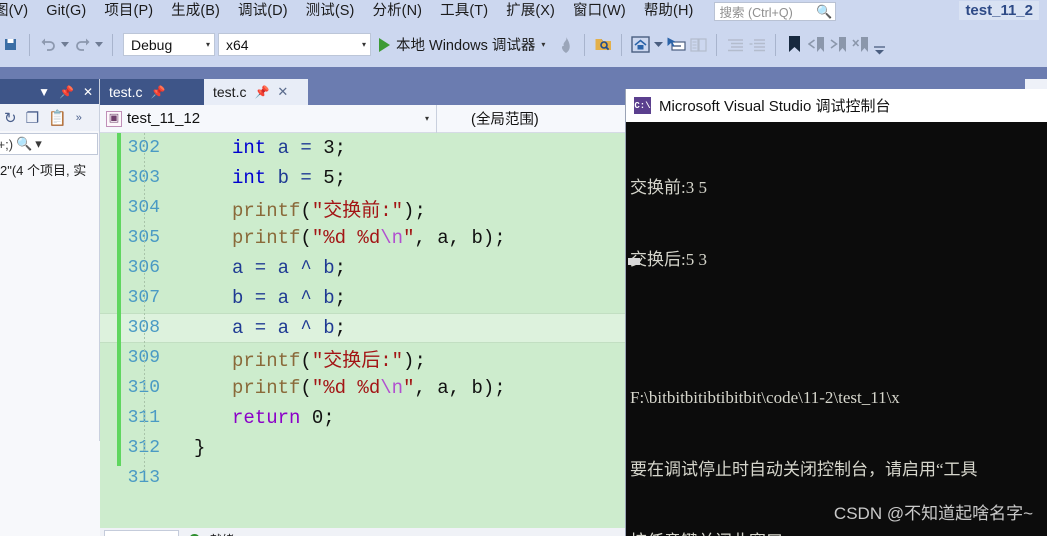 This screenshot has width=1047, height=536. Describe the element at coordinates (330, 11) in the screenshot. I see `menu-test: 测试(S)` at that location.